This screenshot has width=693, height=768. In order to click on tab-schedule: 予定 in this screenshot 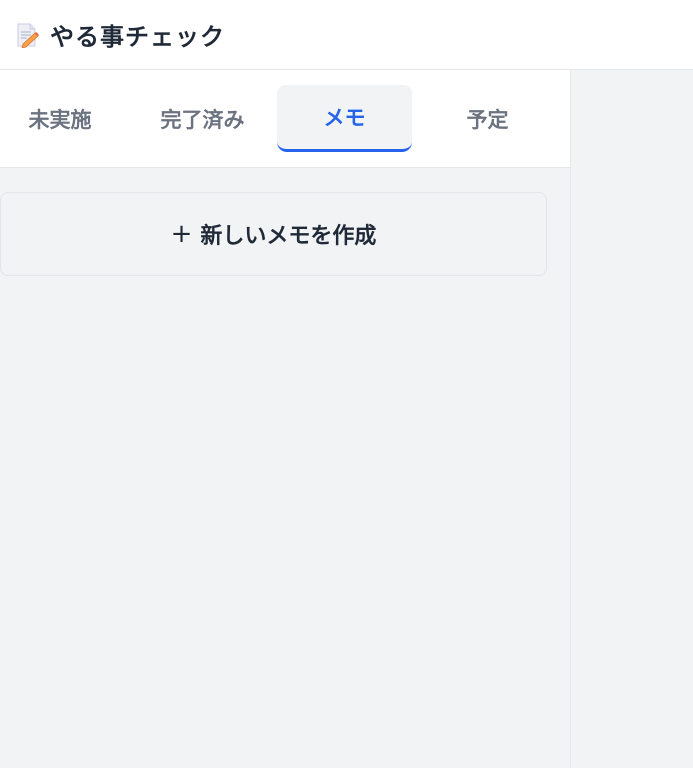, I will do `click(487, 118)`.